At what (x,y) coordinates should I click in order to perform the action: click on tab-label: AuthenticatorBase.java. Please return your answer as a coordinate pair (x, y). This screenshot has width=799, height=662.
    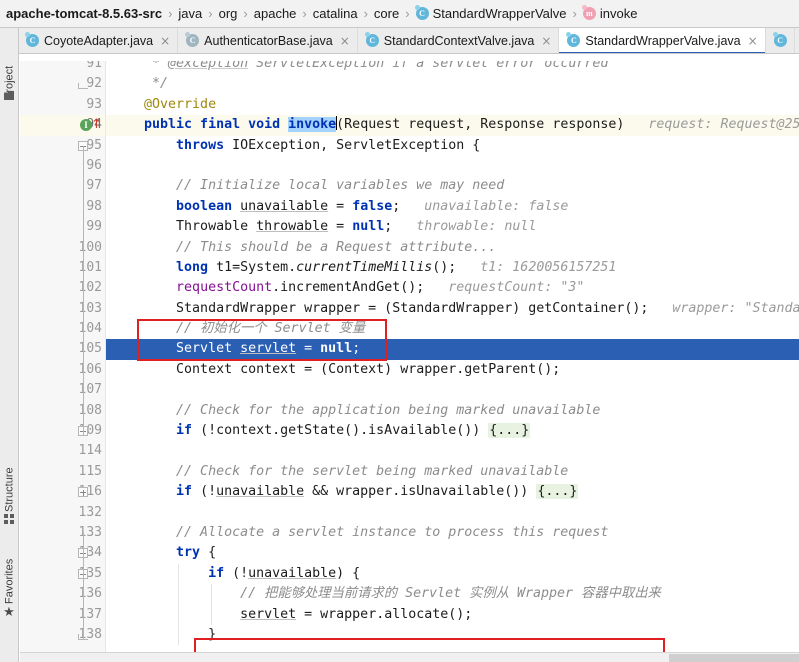
    Looking at the image, I should click on (268, 40).